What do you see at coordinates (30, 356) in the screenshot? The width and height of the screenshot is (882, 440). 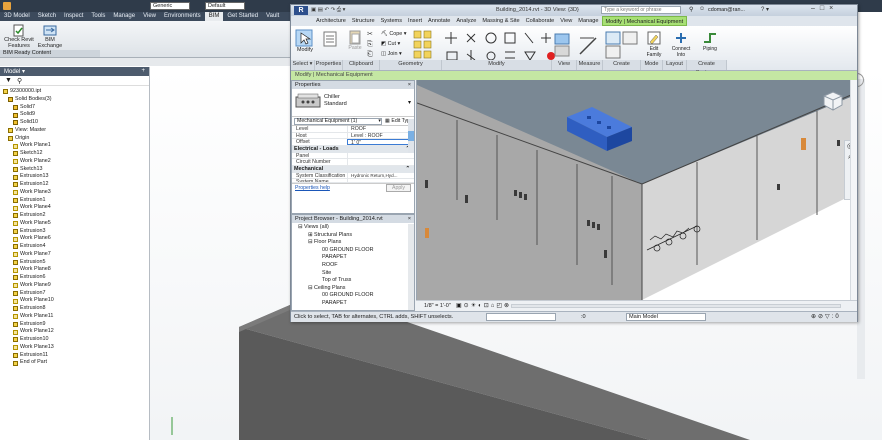 I see `tree-item: Extrusion11` at bounding box center [30, 356].